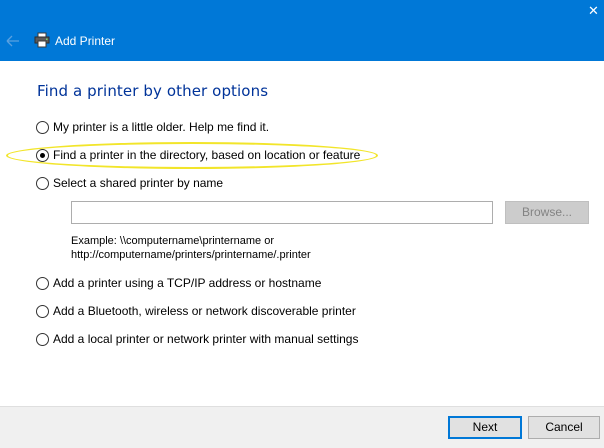 The height and width of the screenshot is (448, 604). I want to click on option-label: Select a shared printer by name, so click(138, 183).